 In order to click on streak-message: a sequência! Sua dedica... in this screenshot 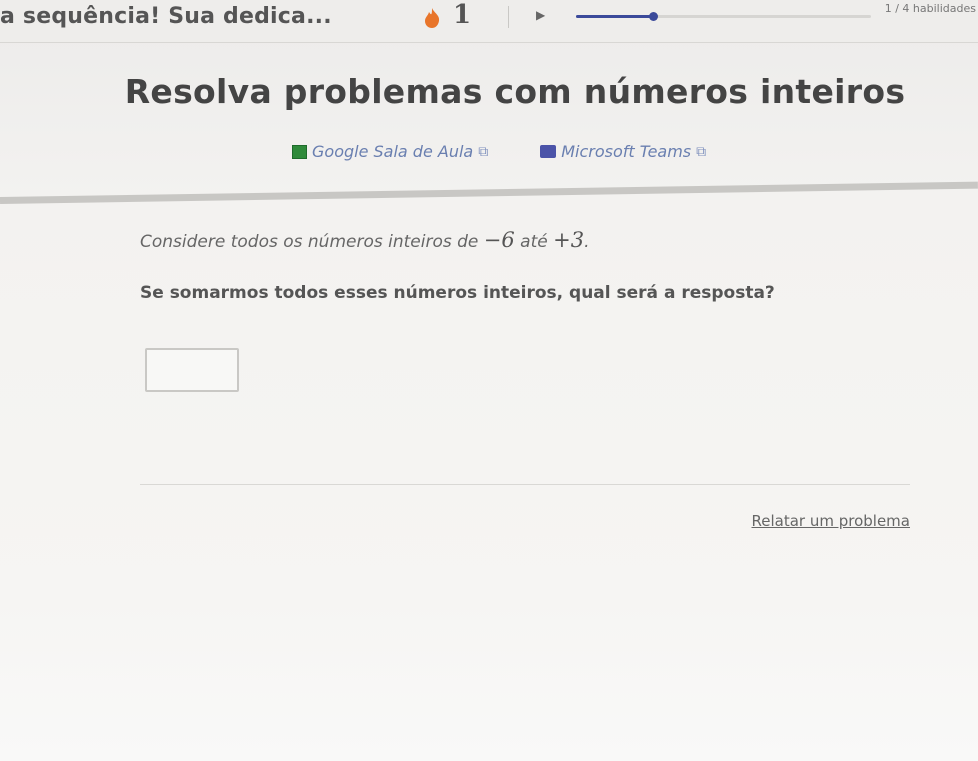, I will do `click(166, 16)`.